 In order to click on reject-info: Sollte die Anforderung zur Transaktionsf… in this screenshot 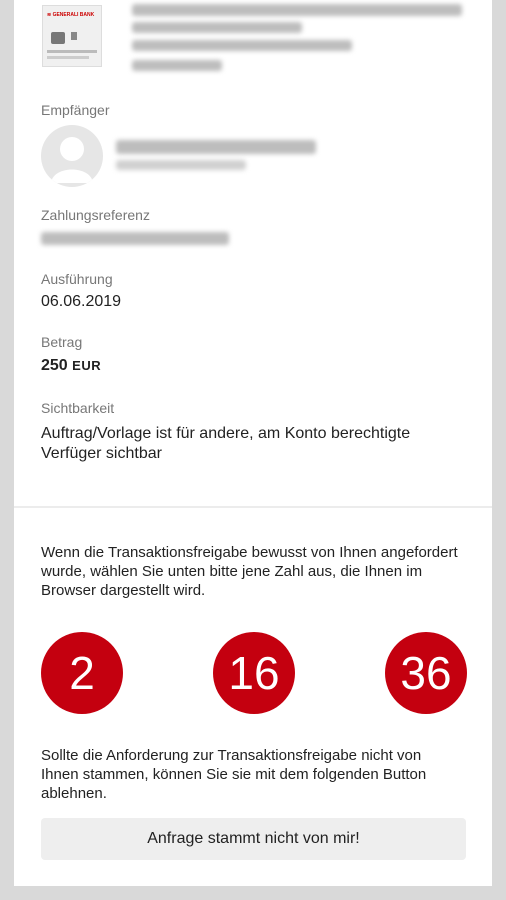, I will do `click(234, 774)`.